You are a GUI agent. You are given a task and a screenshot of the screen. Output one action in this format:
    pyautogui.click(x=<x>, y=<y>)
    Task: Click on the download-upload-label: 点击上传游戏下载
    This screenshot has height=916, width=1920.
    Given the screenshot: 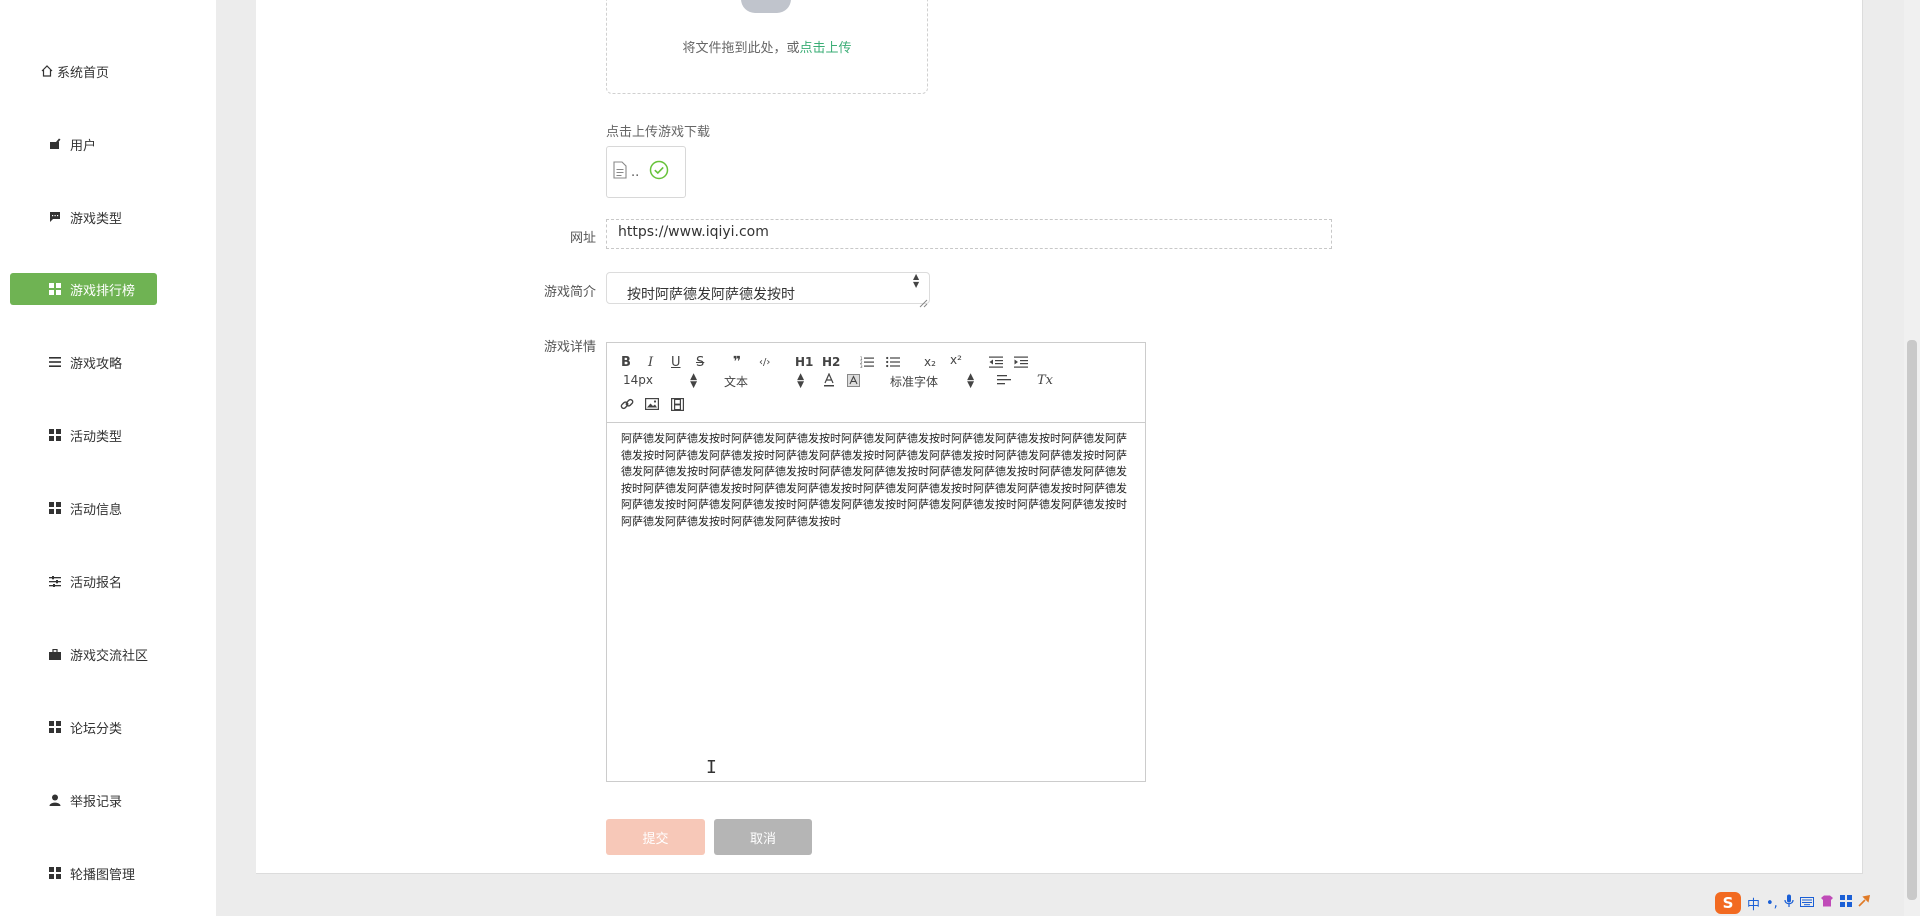 What is the action you would take?
    pyautogui.click(x=658, y=130)
    